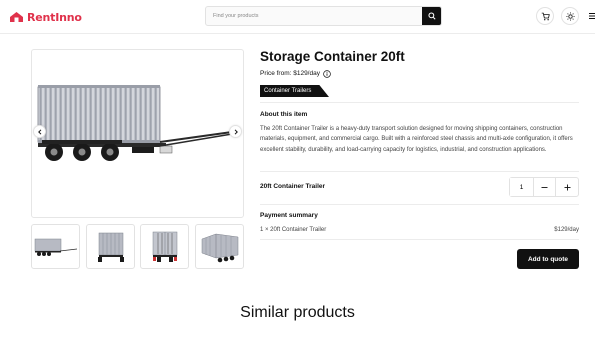  I want to click on quantity-stepper, so click(544, 187).